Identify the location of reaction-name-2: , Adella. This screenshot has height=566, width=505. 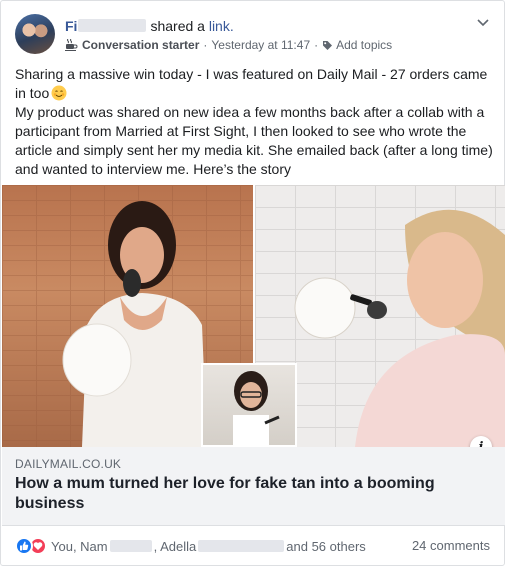
(175, 546).